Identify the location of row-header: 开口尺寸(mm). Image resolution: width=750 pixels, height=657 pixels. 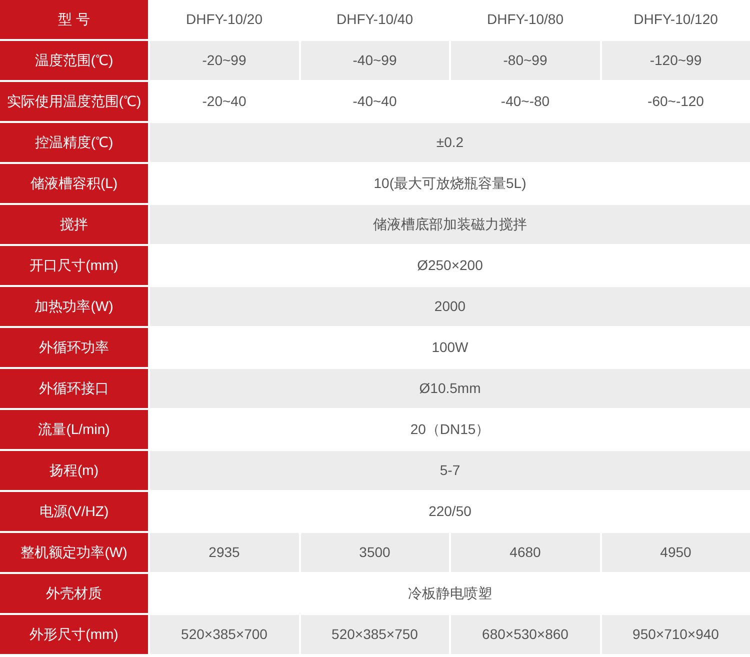
(74, 265).